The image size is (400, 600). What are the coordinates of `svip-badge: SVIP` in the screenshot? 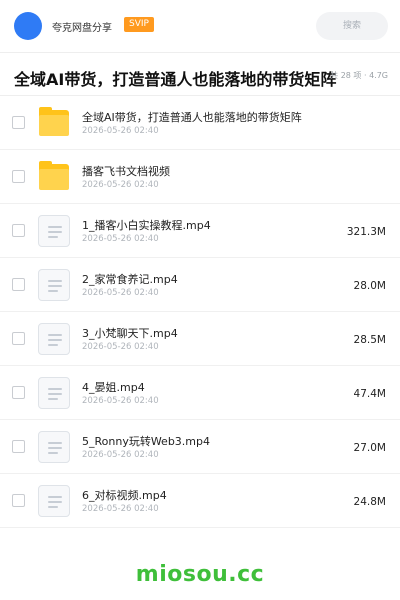 It's located at (139, 24).